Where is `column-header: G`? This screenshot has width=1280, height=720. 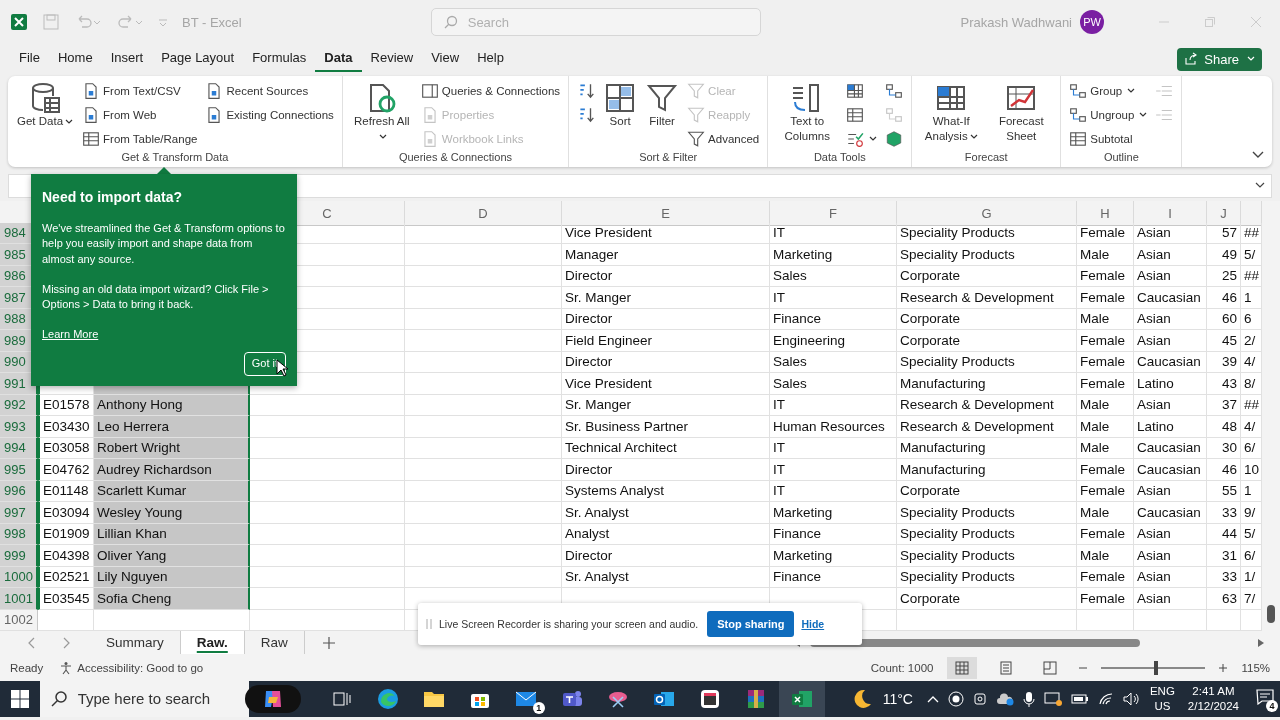
column-header: G is located at coordinates (987, 213).